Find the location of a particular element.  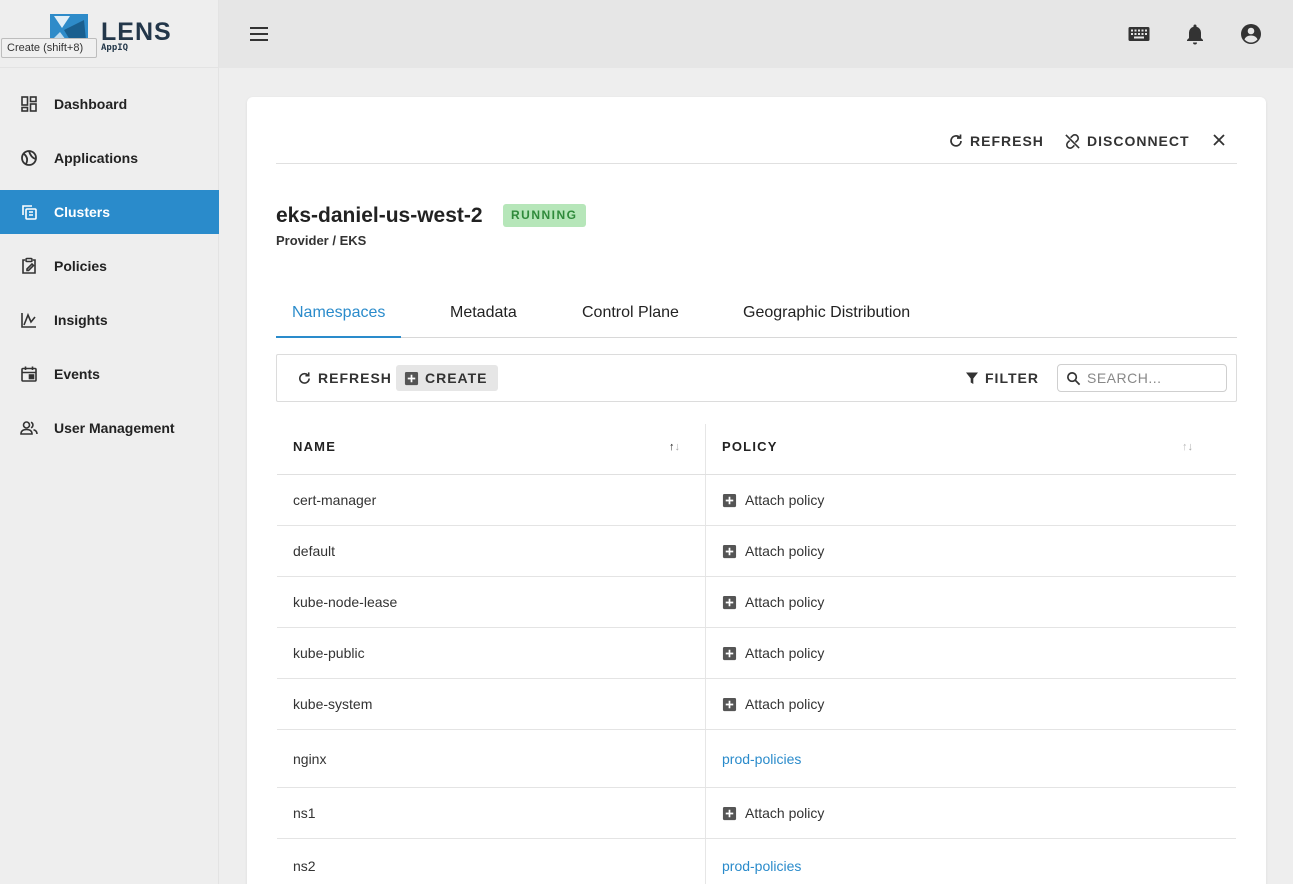

users-icon is located at coordinates (29, 428).